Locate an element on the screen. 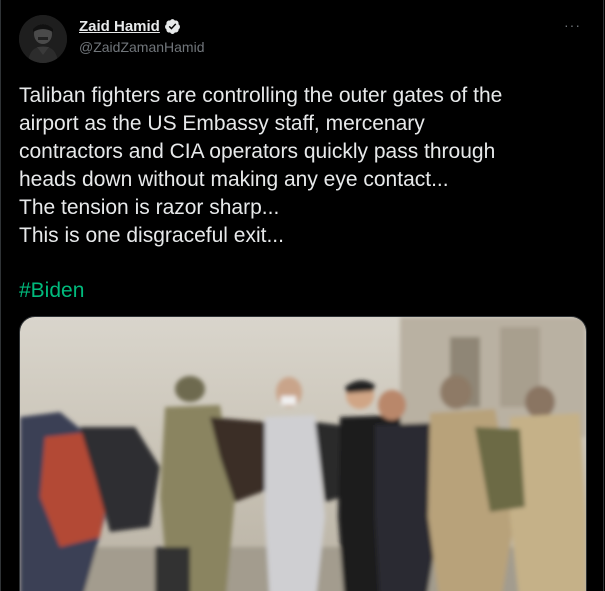 The width and height of the screenshot is (605, 591). author-info: Zaid Hamid @ZaidZamanHamid is located at coordinates (141, 36).